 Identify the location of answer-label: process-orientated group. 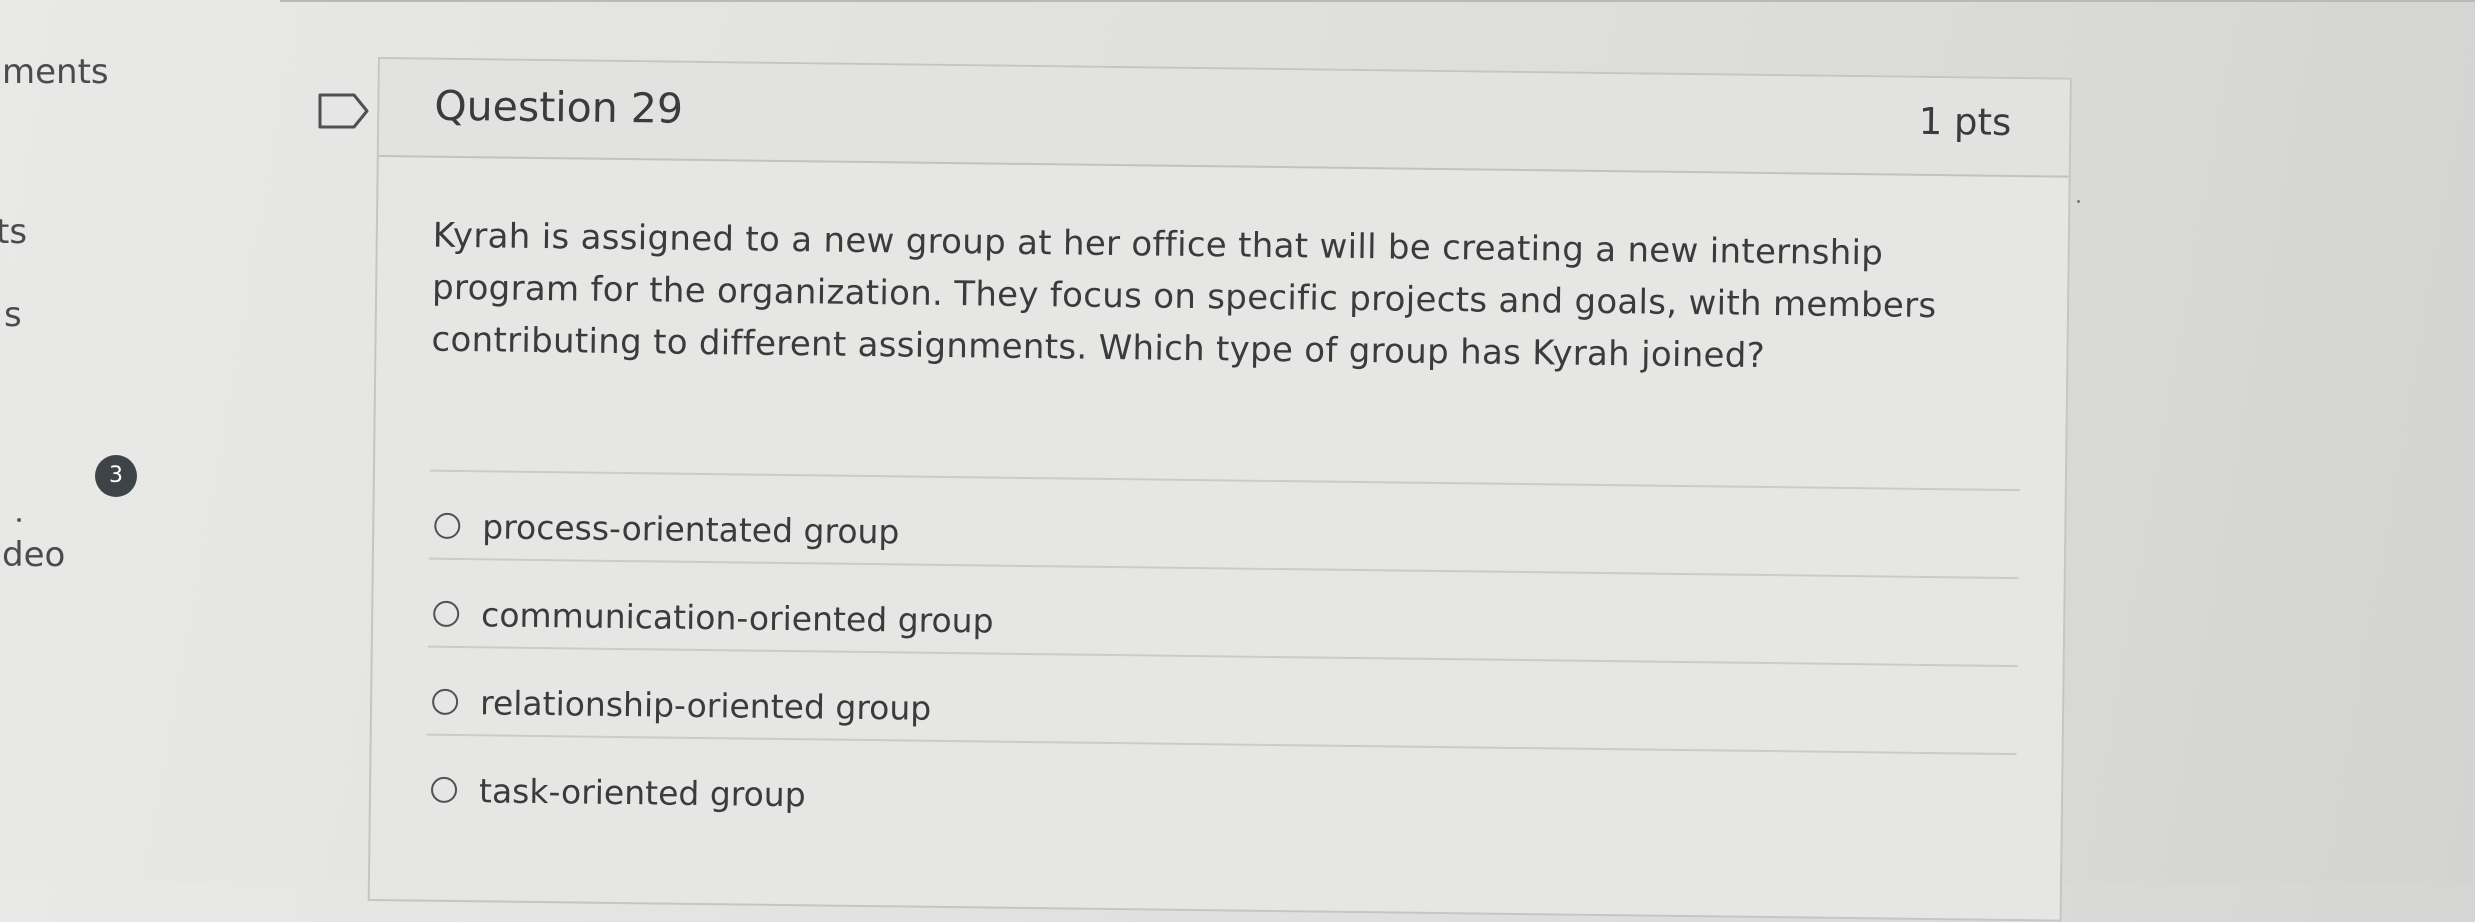
(691, 528).